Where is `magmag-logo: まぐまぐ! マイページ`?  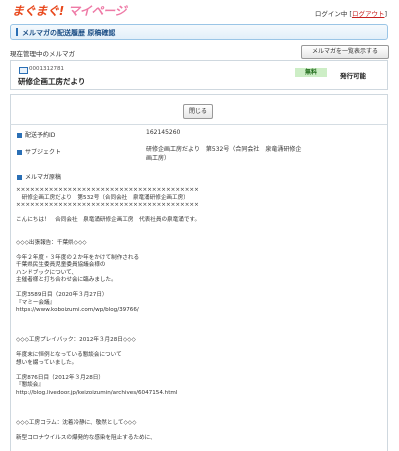
magmag-logo: まぐまぐ! マイページ is located at coordinates (69, 10).